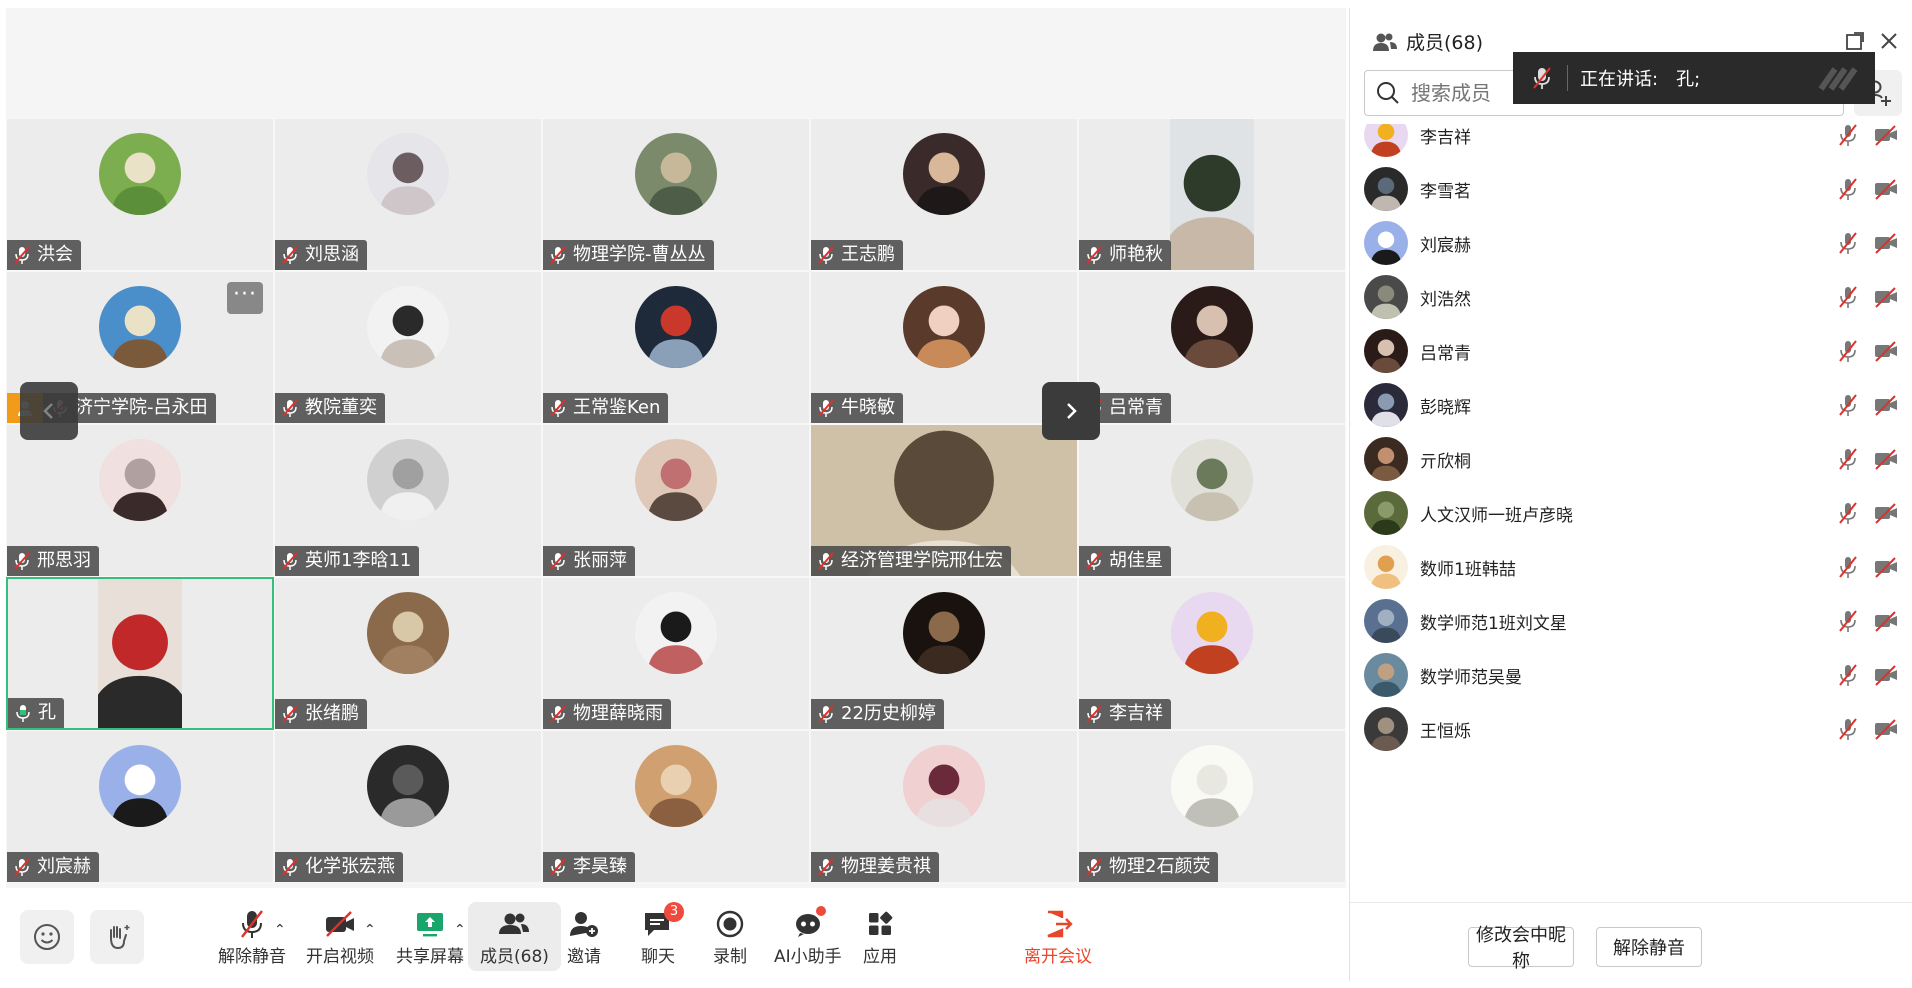 This screenshot has width=1912, height=988. I want to click on participant-tile: 吕常青, so click(1212, 347).